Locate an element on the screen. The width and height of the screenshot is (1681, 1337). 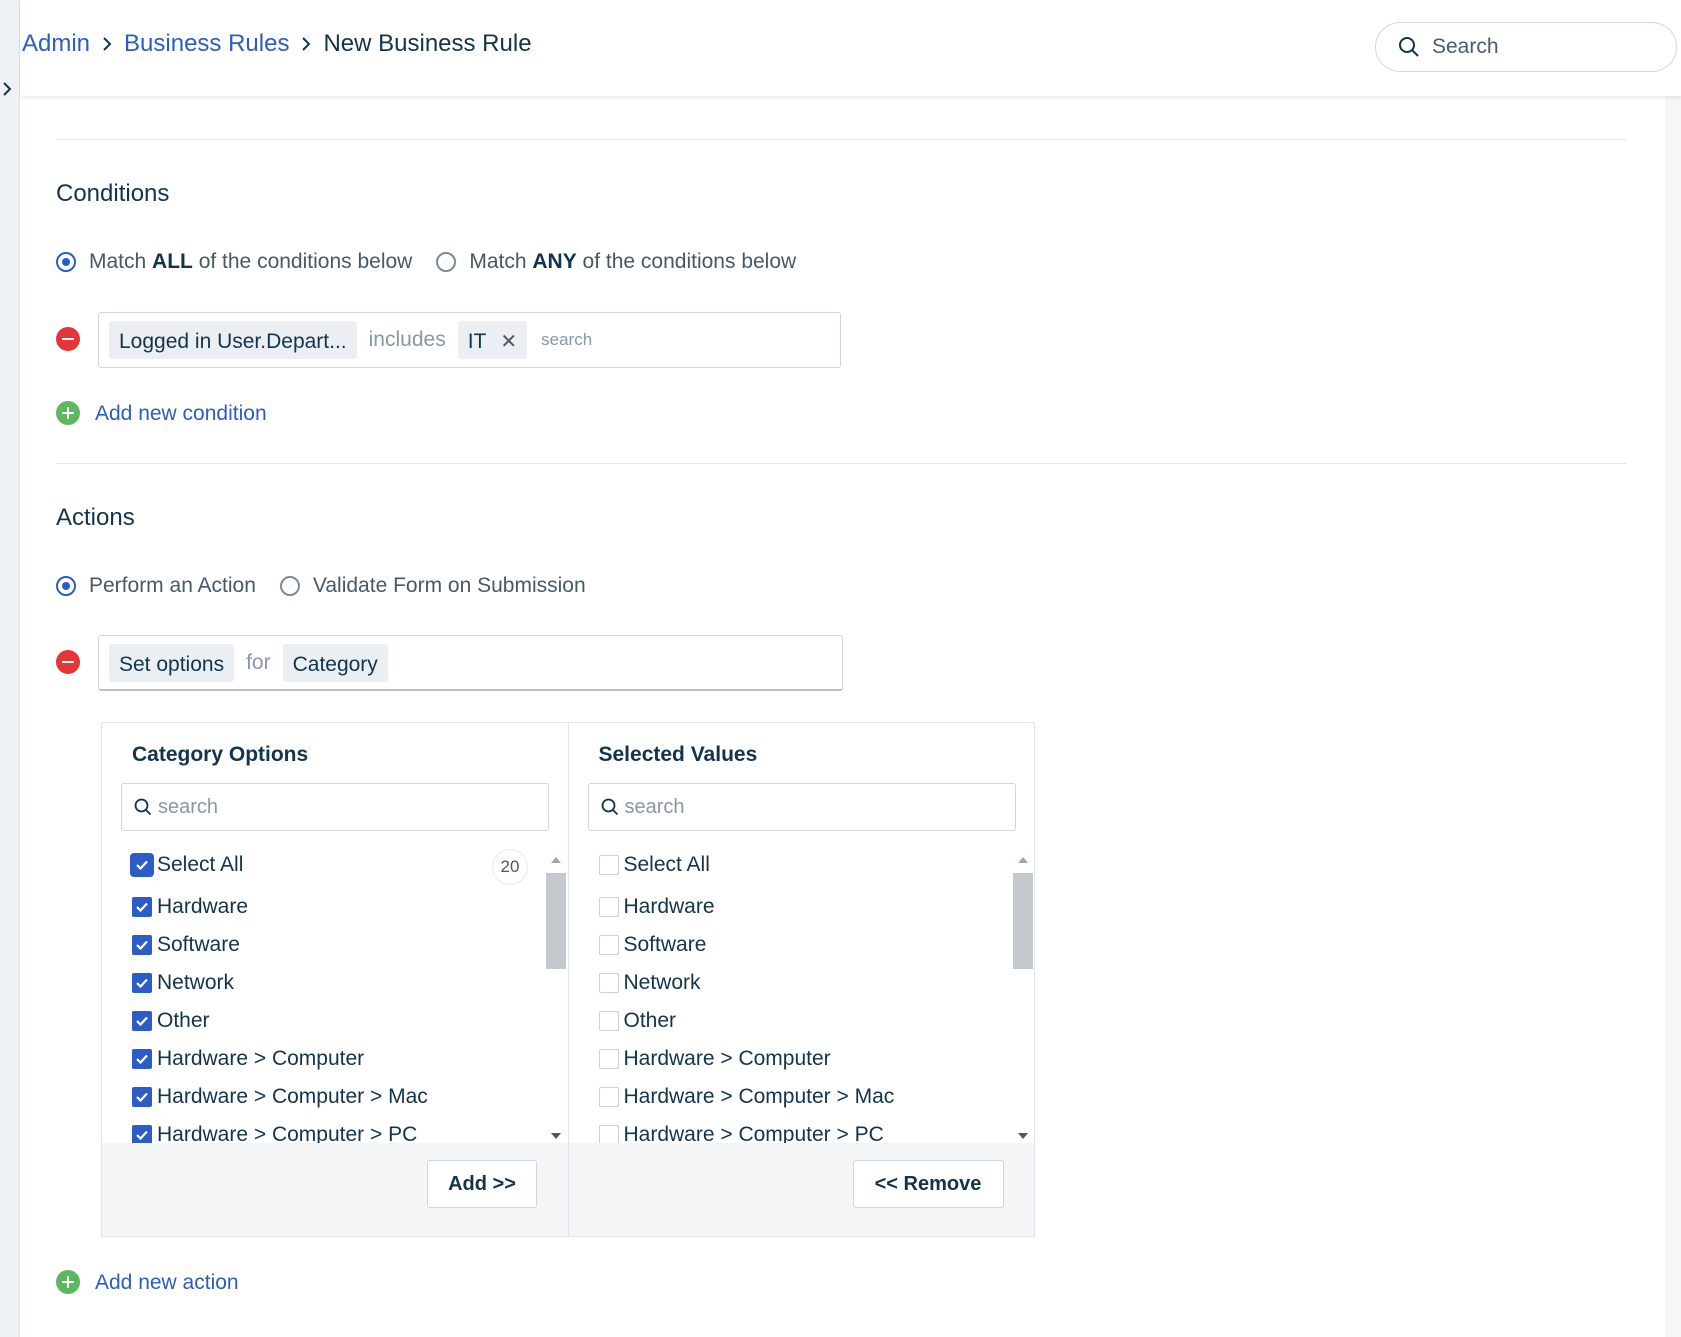
match-any-label: Match ANY of the conditions below is located at coordinates (632, 262).